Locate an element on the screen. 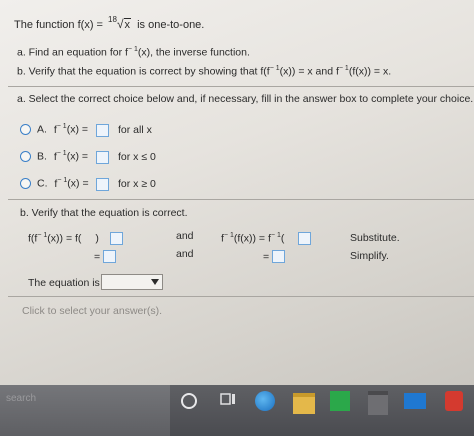  substitute-label: Substitute. is located at coordinates (375, 238).